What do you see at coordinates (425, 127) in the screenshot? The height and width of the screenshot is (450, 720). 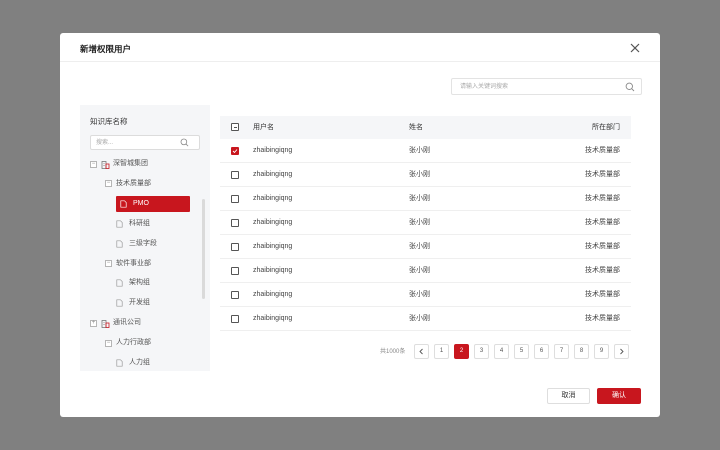 I see `table-header: 用户名 姓名 所在部门` at bounding box center [425, 127].